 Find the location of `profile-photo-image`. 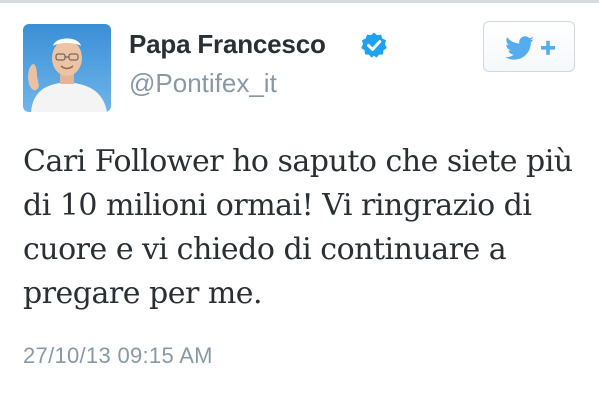

profile-photo-image is located at coordinates (67, 68).